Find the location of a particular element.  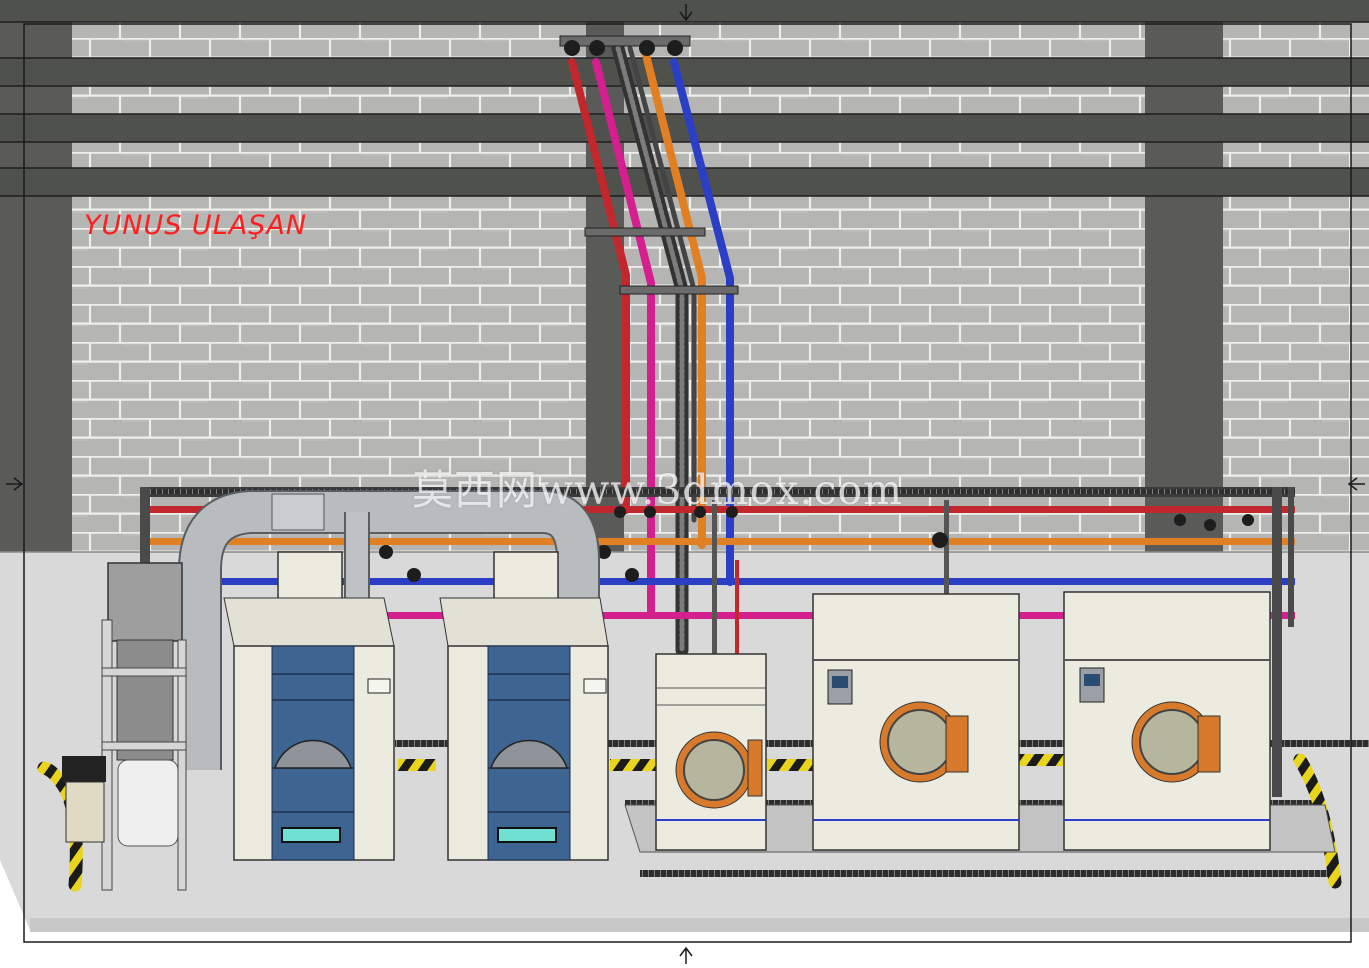

washer-medium is located at coordinates (916, 722).